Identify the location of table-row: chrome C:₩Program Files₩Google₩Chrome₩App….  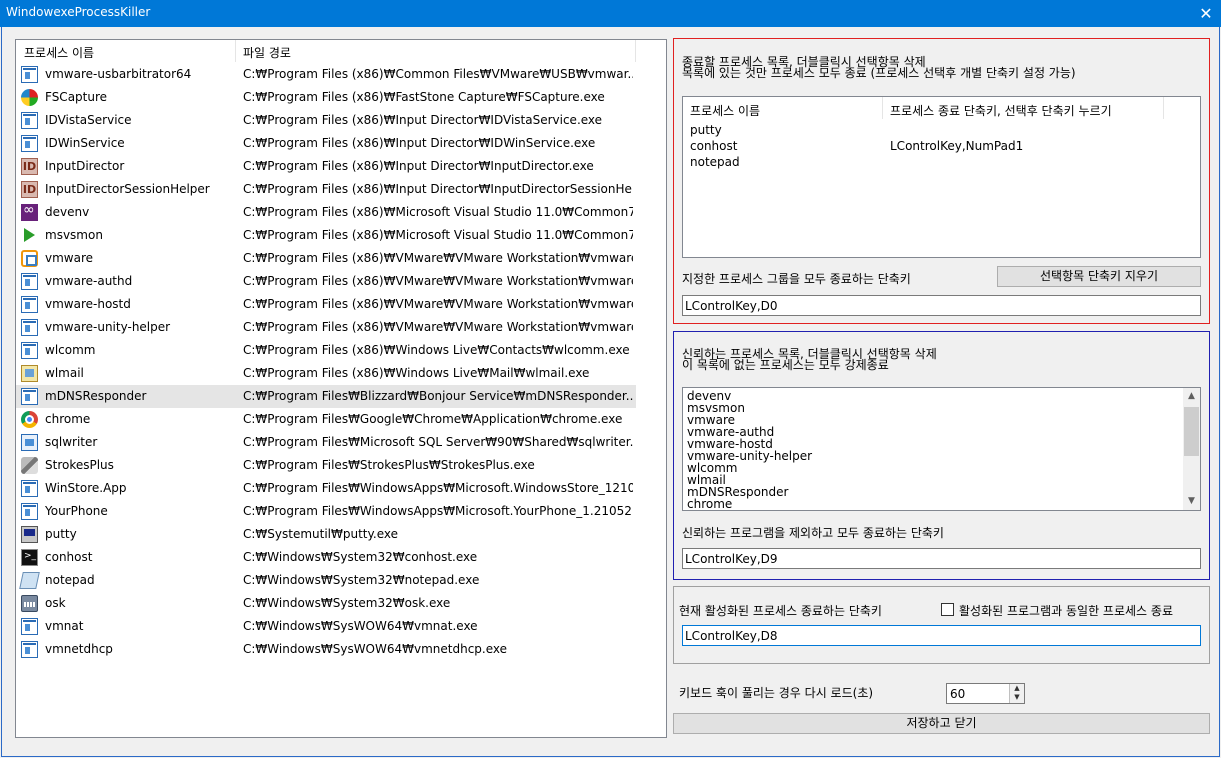
(326, 419).